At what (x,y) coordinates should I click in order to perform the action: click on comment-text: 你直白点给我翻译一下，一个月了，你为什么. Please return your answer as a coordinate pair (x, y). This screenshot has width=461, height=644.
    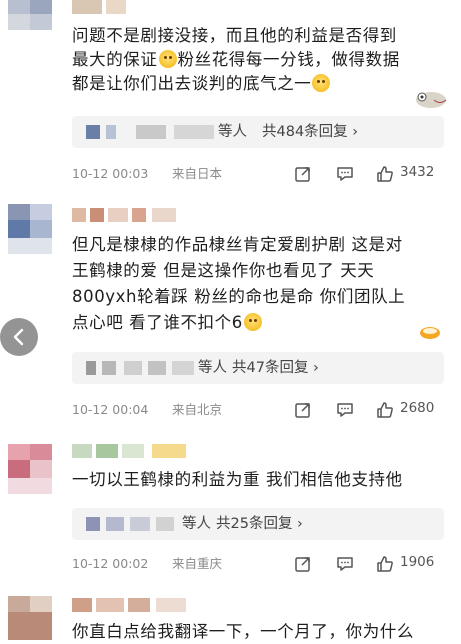
    Looking at the image, I should click on (243, 631).